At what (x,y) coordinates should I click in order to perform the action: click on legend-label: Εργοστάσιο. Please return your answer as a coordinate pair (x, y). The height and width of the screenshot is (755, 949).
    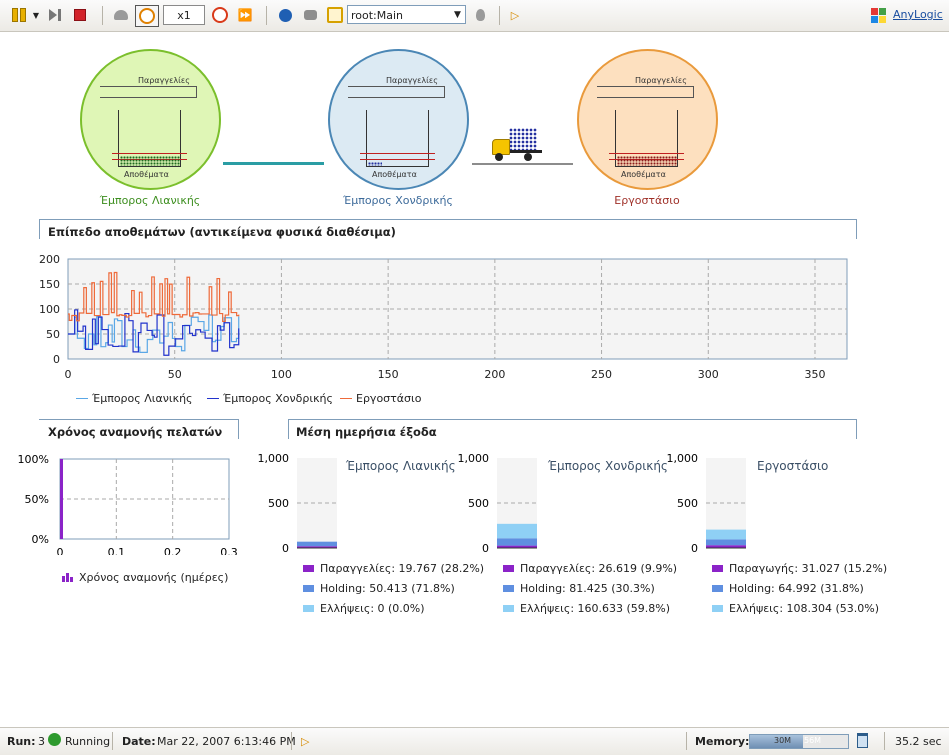
    Looking at the image, I should click on (389, 398).